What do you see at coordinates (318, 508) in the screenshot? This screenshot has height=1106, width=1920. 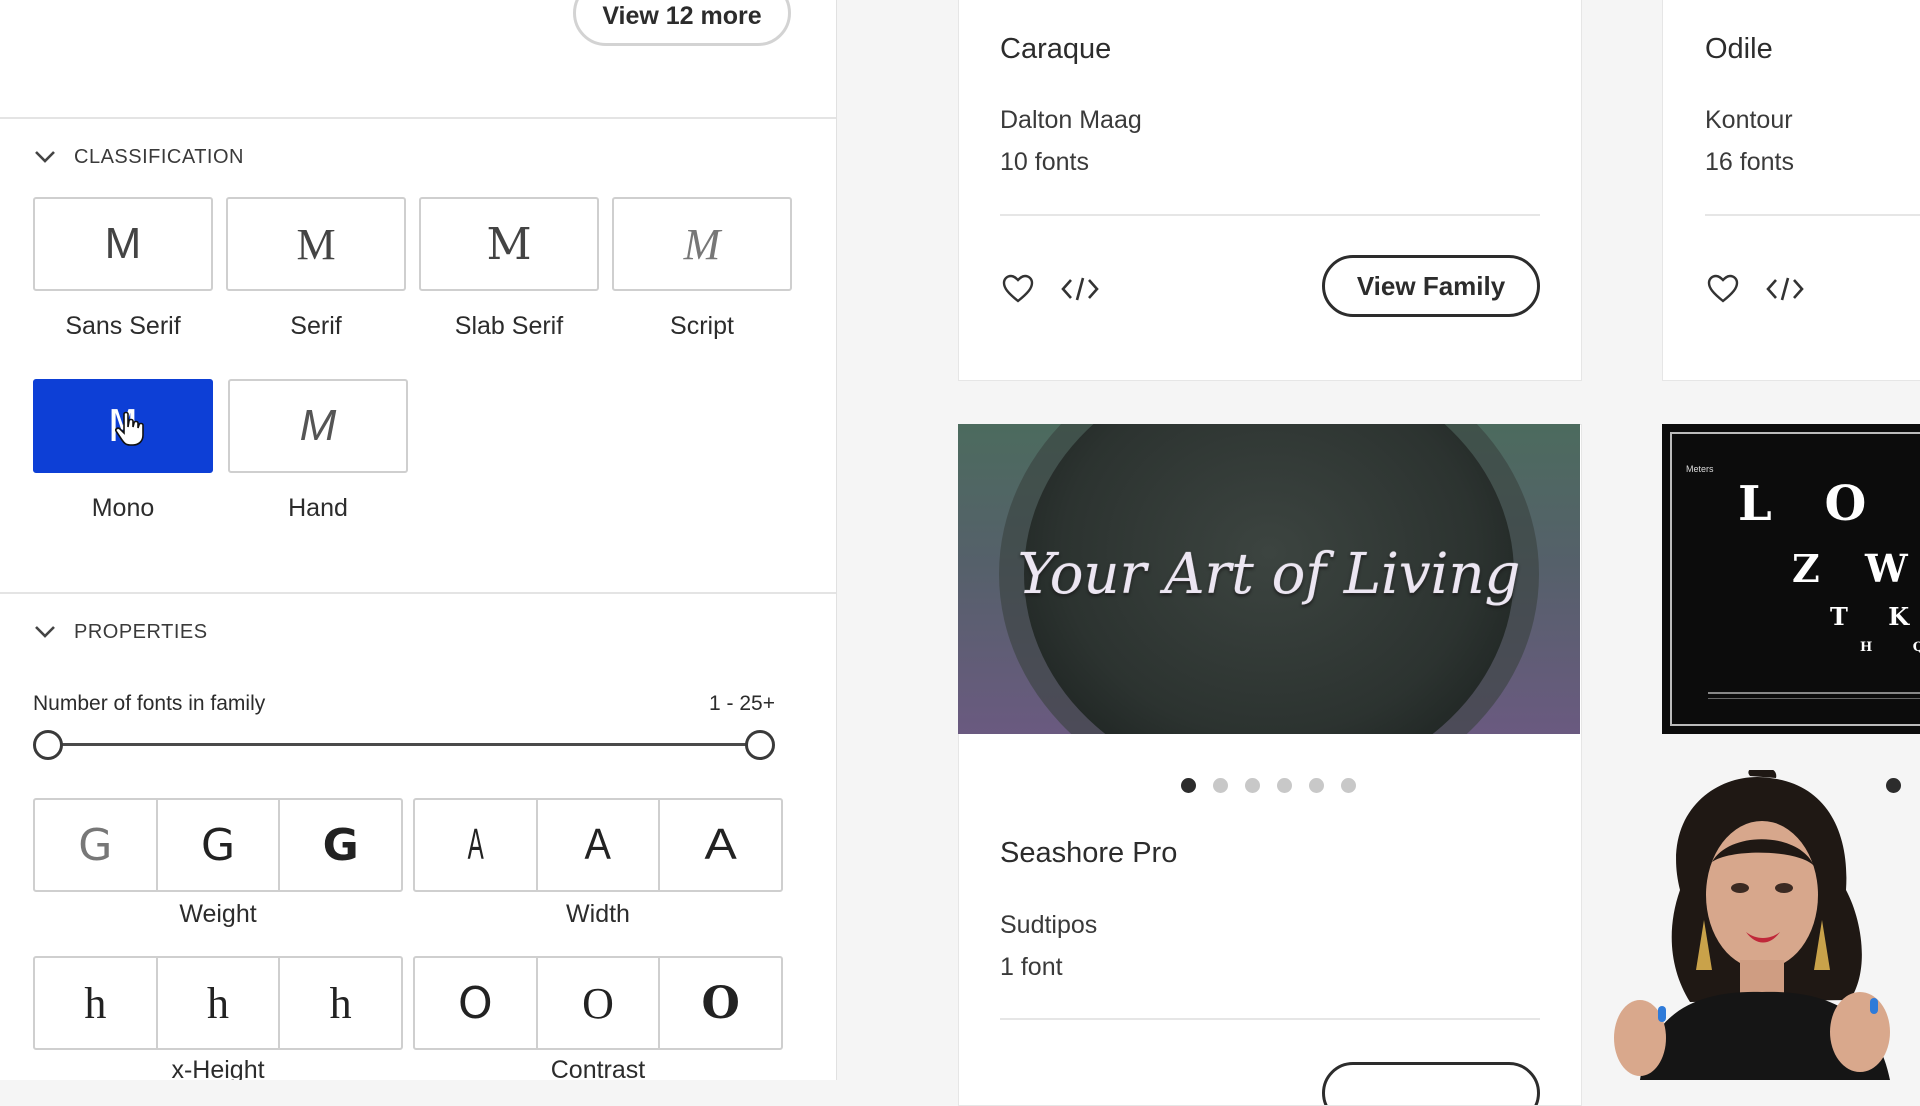 I see `classification-label: Hand` at bounding box center [318, 508].